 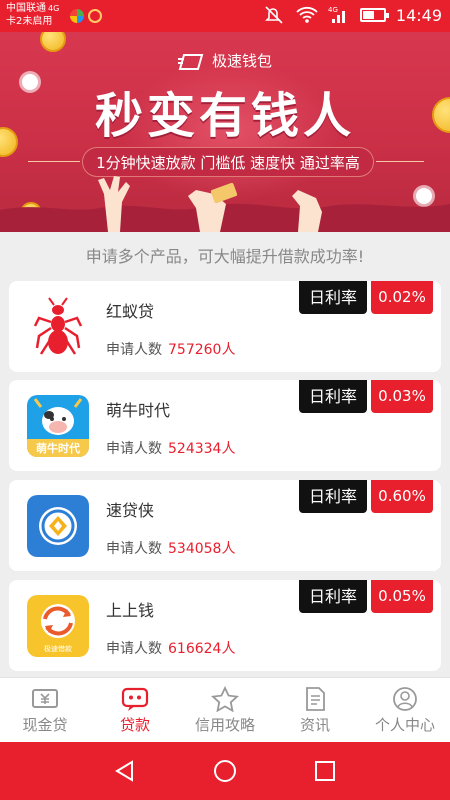 I want to click on wifi-icon, so click(x=307, y=14).